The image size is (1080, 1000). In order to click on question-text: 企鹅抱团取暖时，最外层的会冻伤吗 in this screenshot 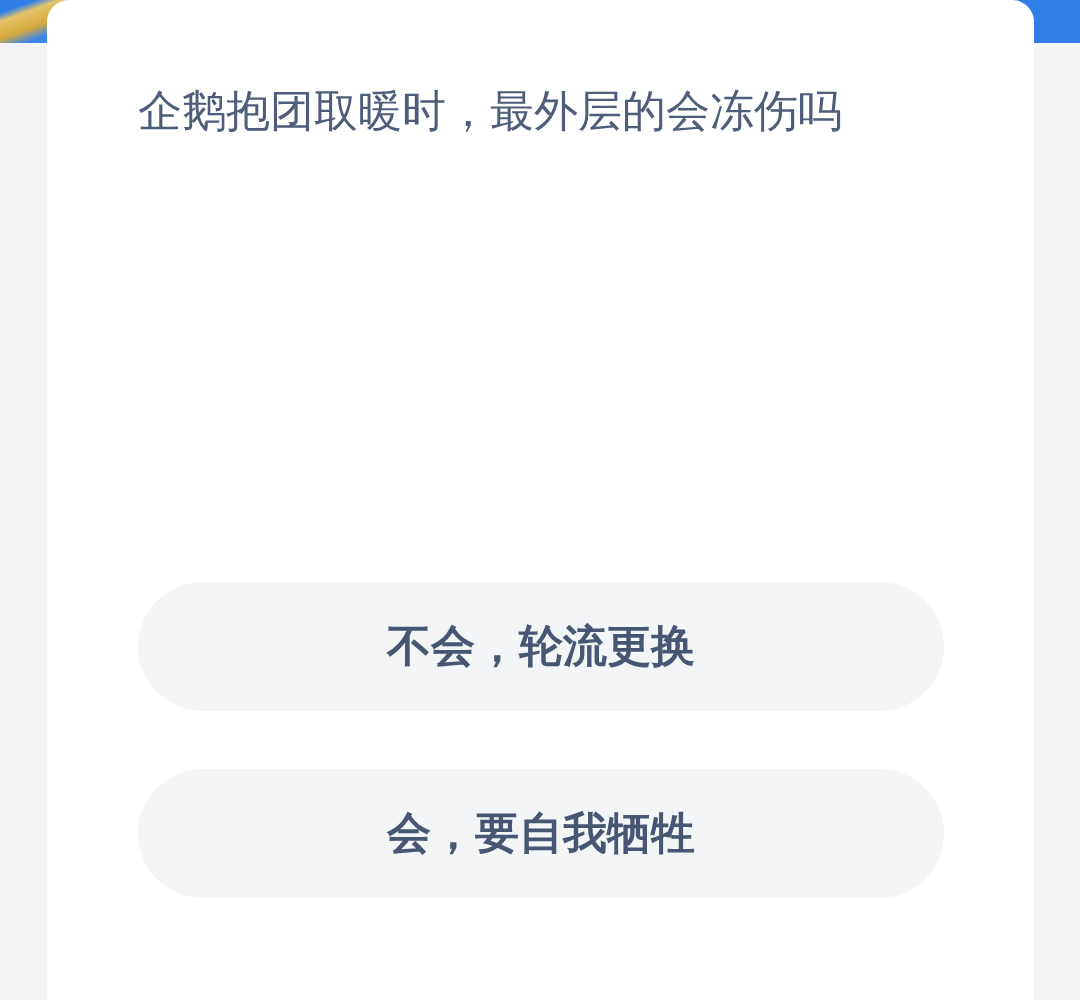, I will do `click(490, 111)`.